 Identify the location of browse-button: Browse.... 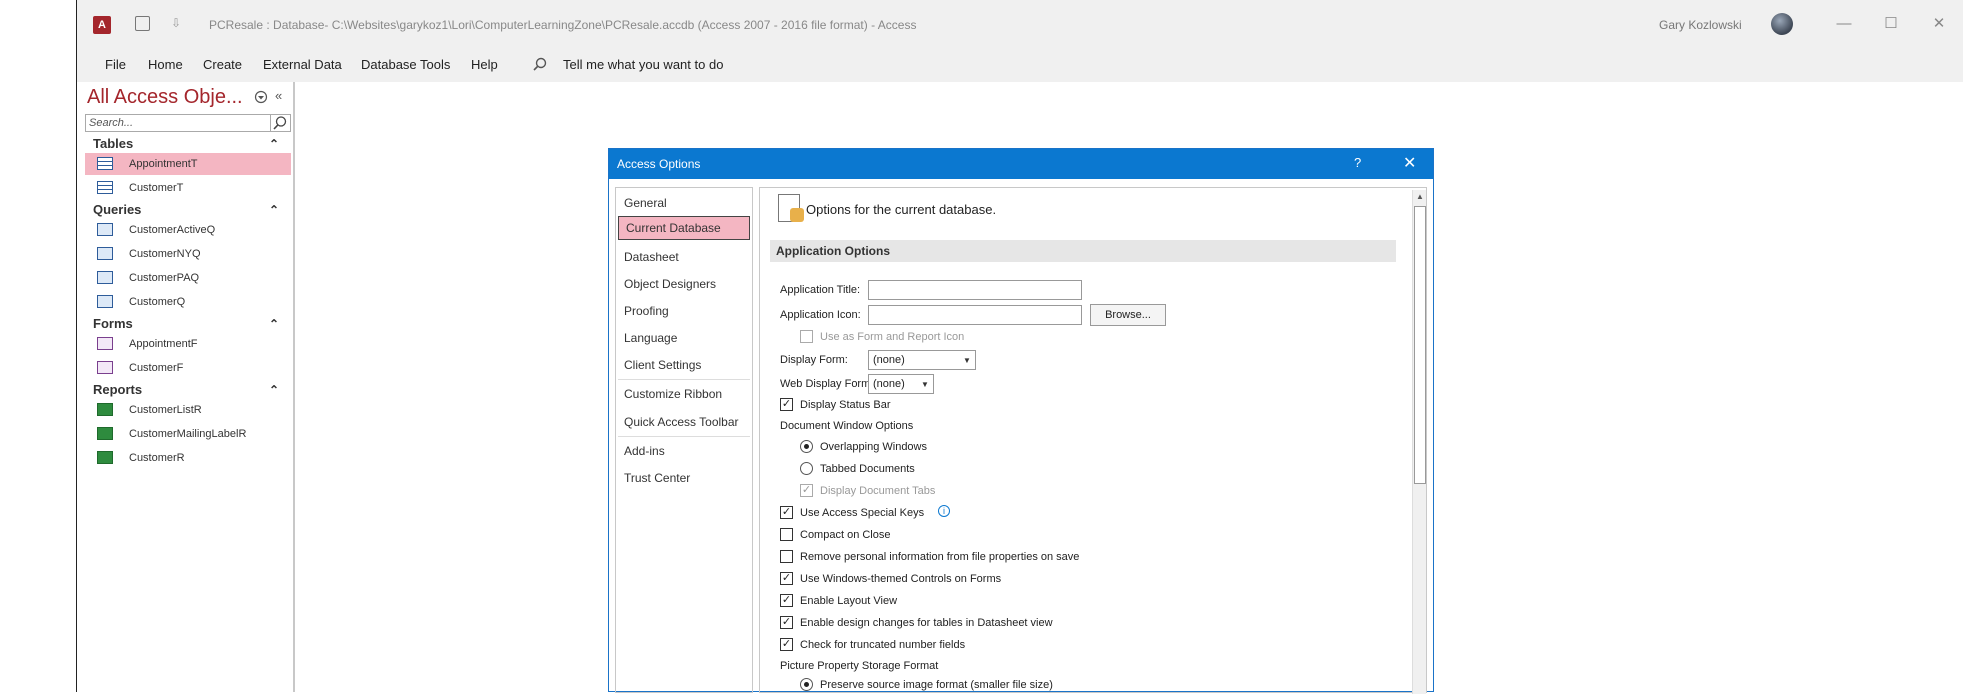
(1128, 315).